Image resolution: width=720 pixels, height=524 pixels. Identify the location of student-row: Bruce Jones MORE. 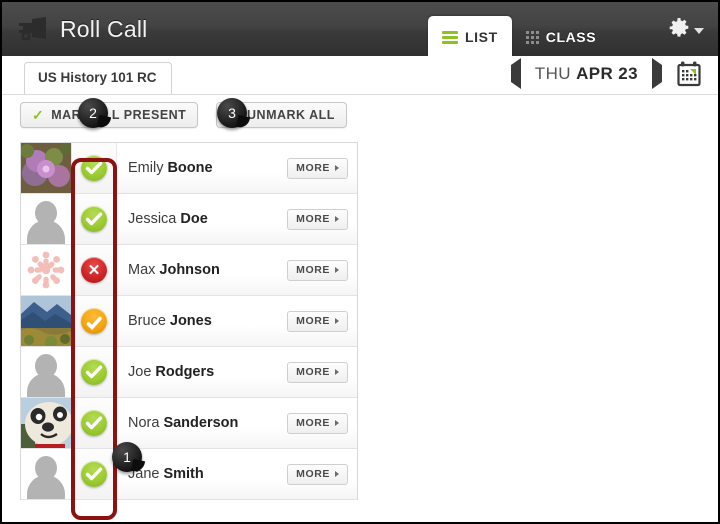
(189, 321).